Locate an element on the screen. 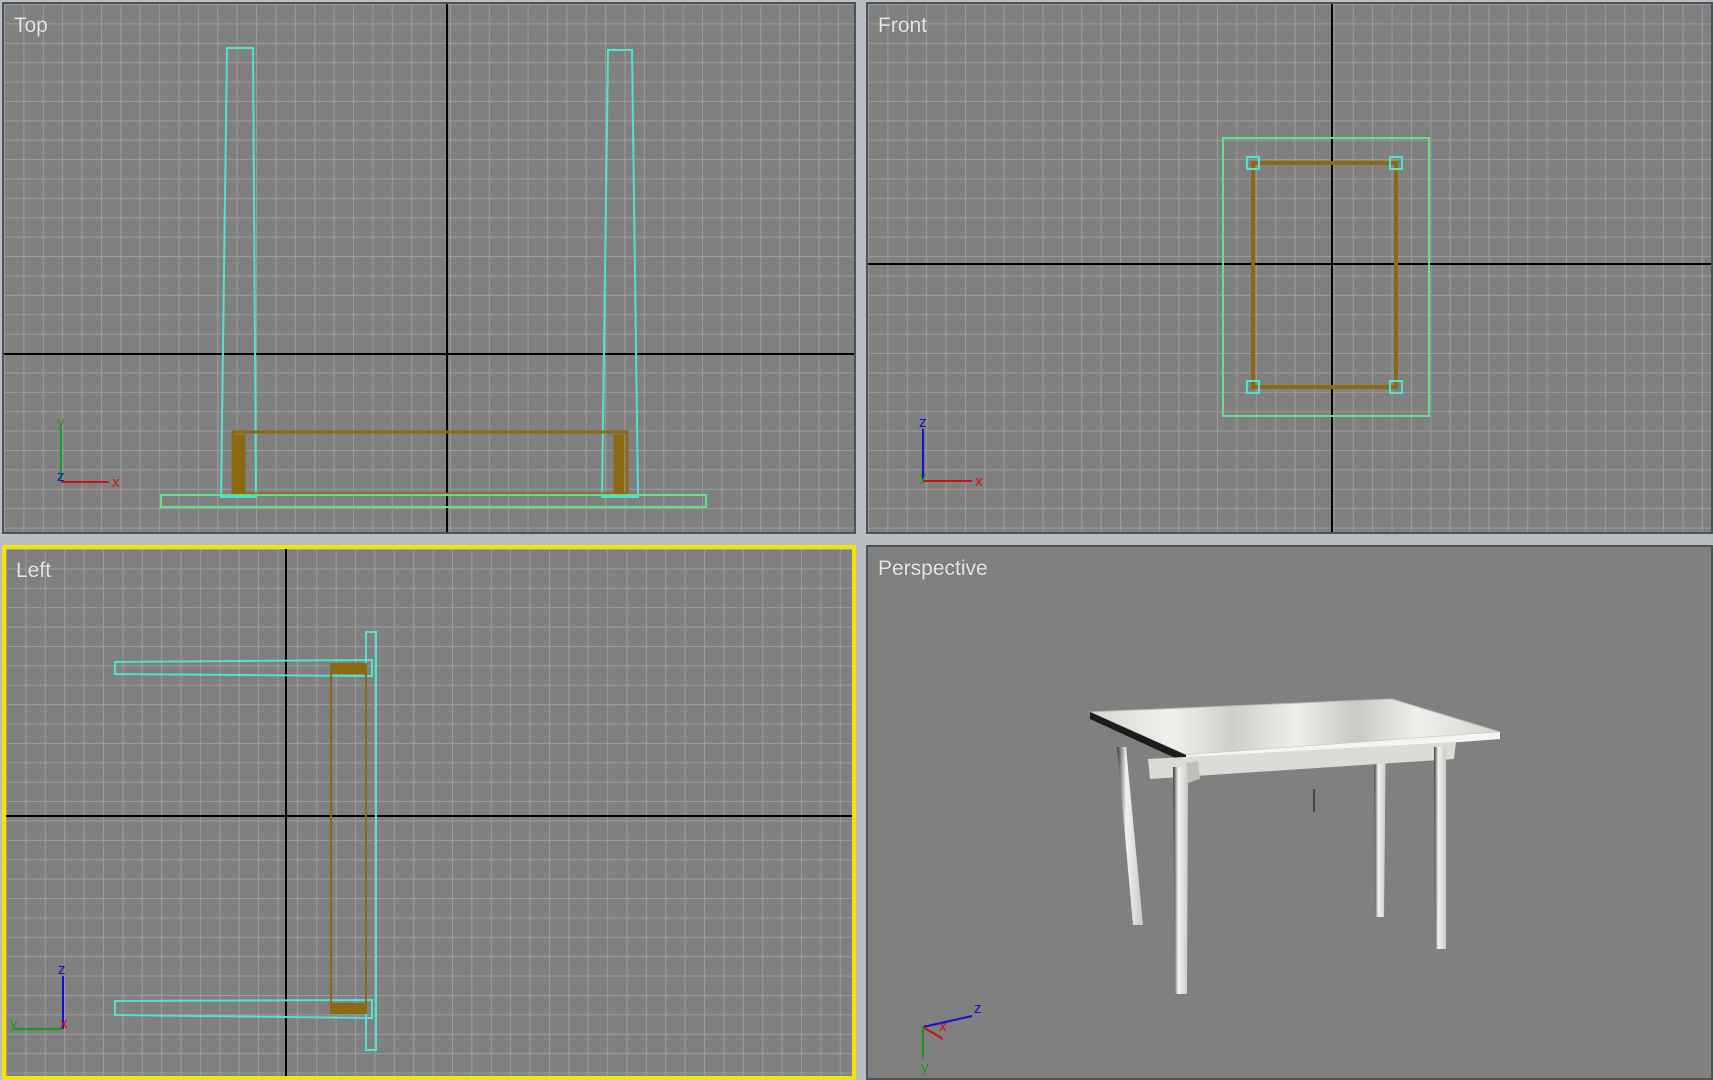 This screenshot has width=1713, height=1080. left-axis-x-label: x is located at coordinates (64, 1023).